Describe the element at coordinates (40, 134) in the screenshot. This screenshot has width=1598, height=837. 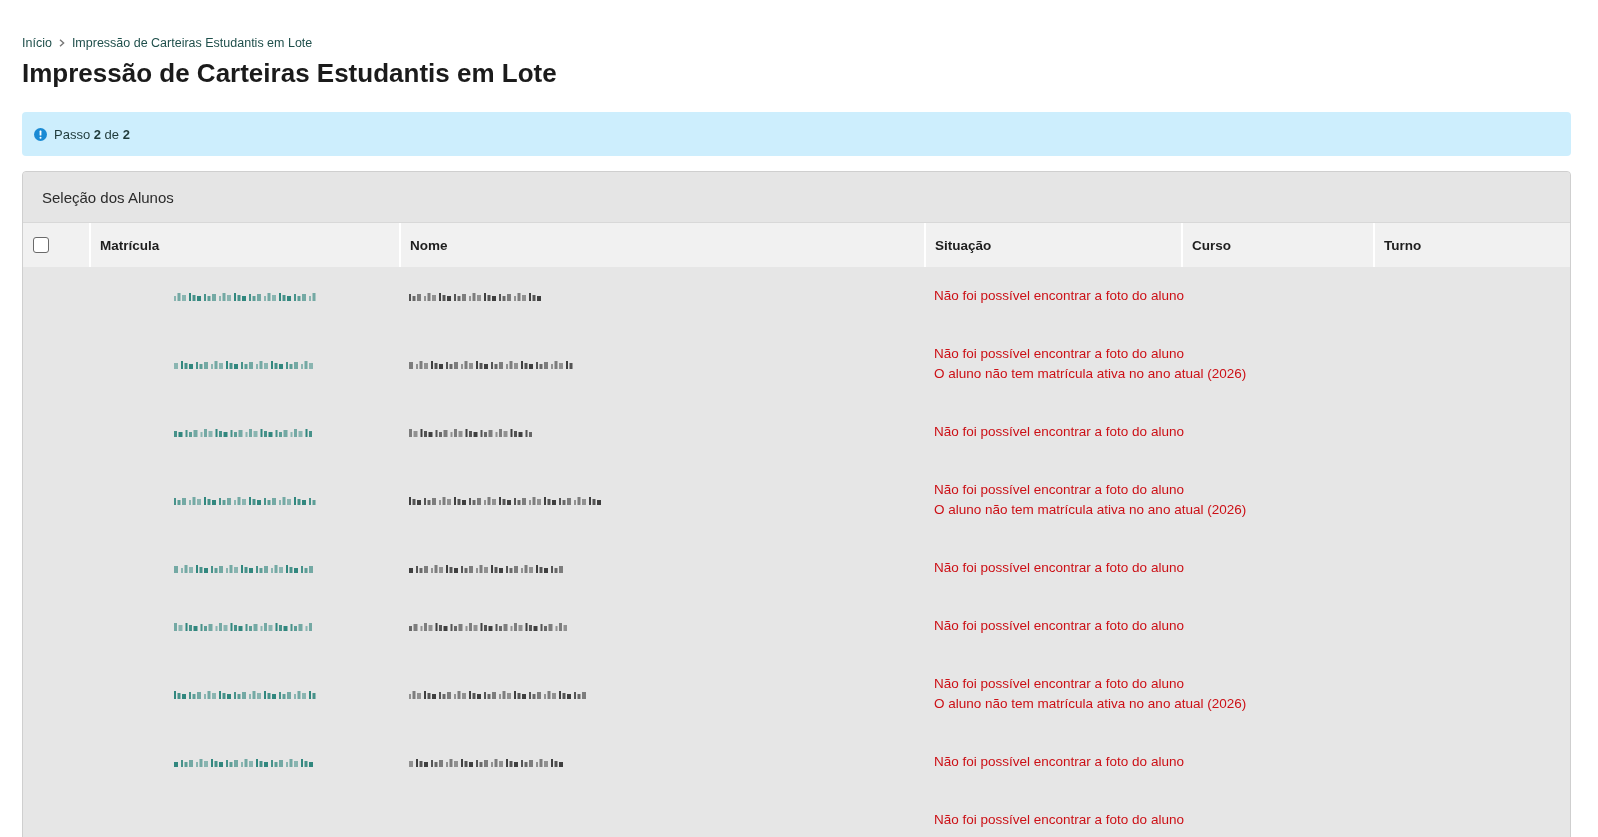
I see `exclamation-icon` at that location.